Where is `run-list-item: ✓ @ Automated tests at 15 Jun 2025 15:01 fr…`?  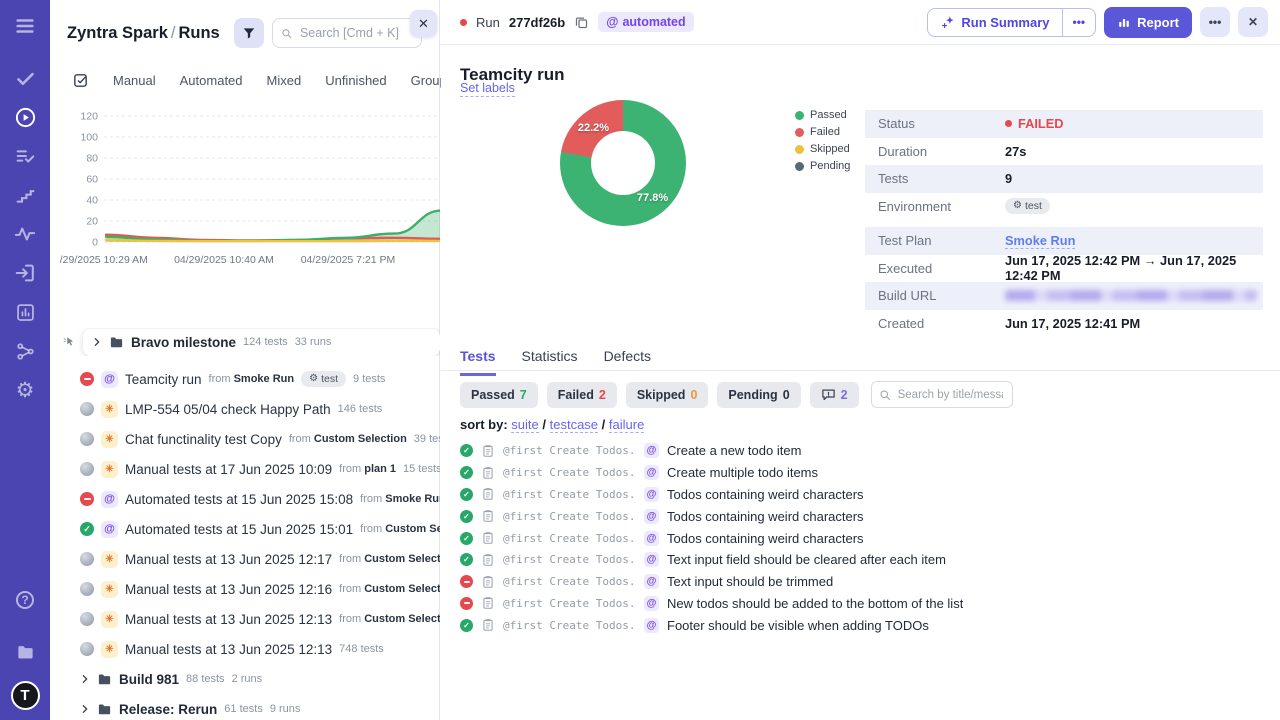
run-list-item: ✓ @ Automated tests at 15 Jun 2025 15:01 fr… is located at coordinates (245, 529).